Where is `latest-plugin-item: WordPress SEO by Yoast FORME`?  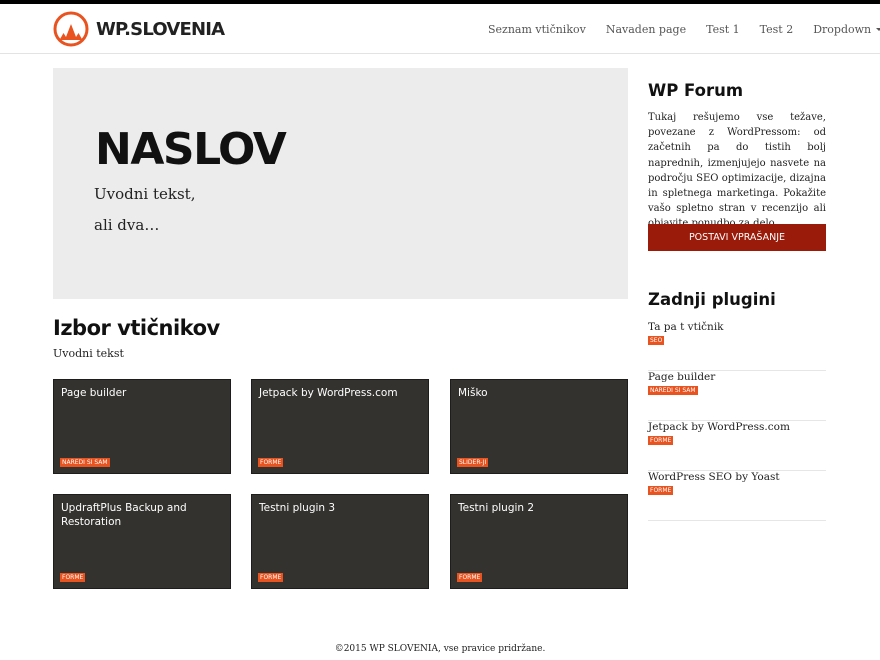 latest-plugin-item: WordPress SEO by Yoast FORME is located at coordinates (737, 496).